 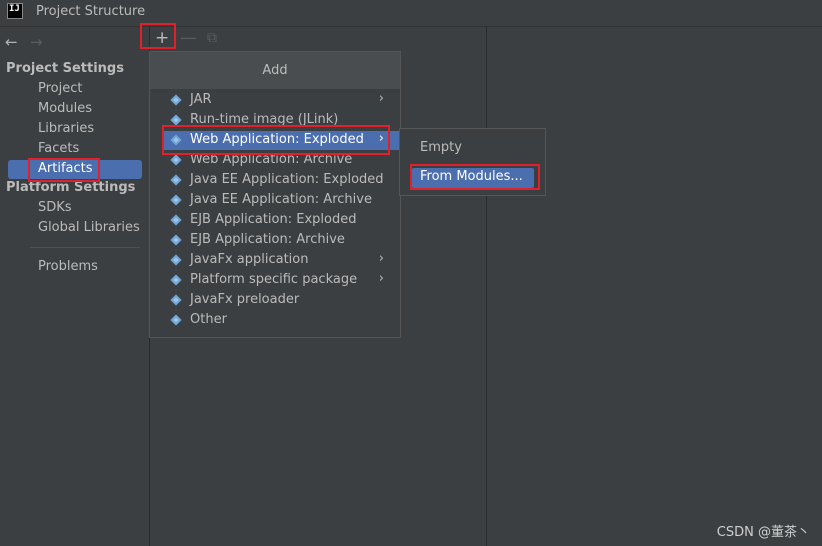 What do you see at coordinates (273, 219) in the screenshot?
I see `add-menu-item-label: EJB Application: Exploded` at bounding box center [273, 219].